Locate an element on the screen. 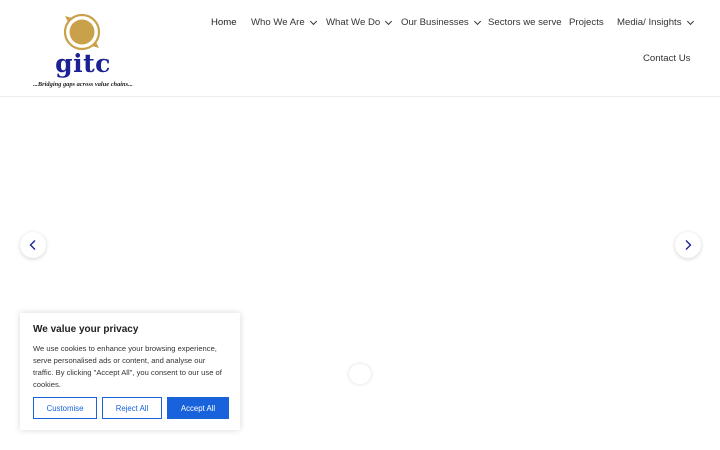  nav-contact-us: Contact Us is located at coordinates (666, 58).